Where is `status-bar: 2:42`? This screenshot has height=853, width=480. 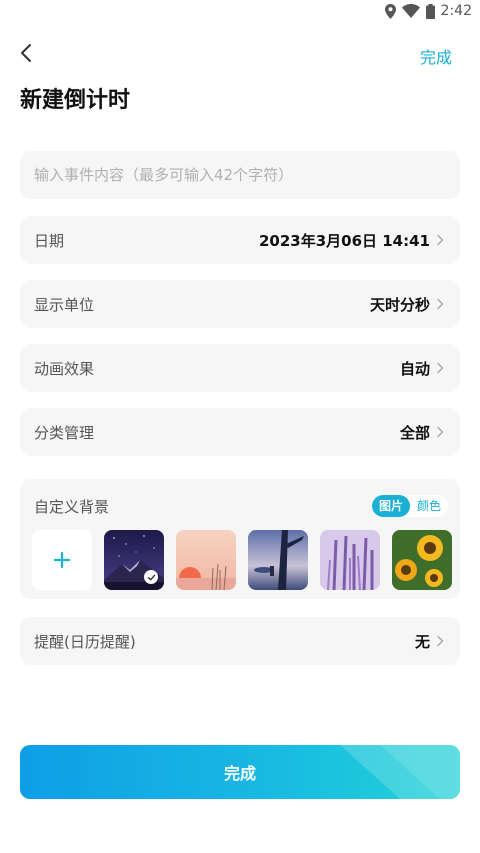
status-bar: 2:42 is located at coordinates (240, 13).